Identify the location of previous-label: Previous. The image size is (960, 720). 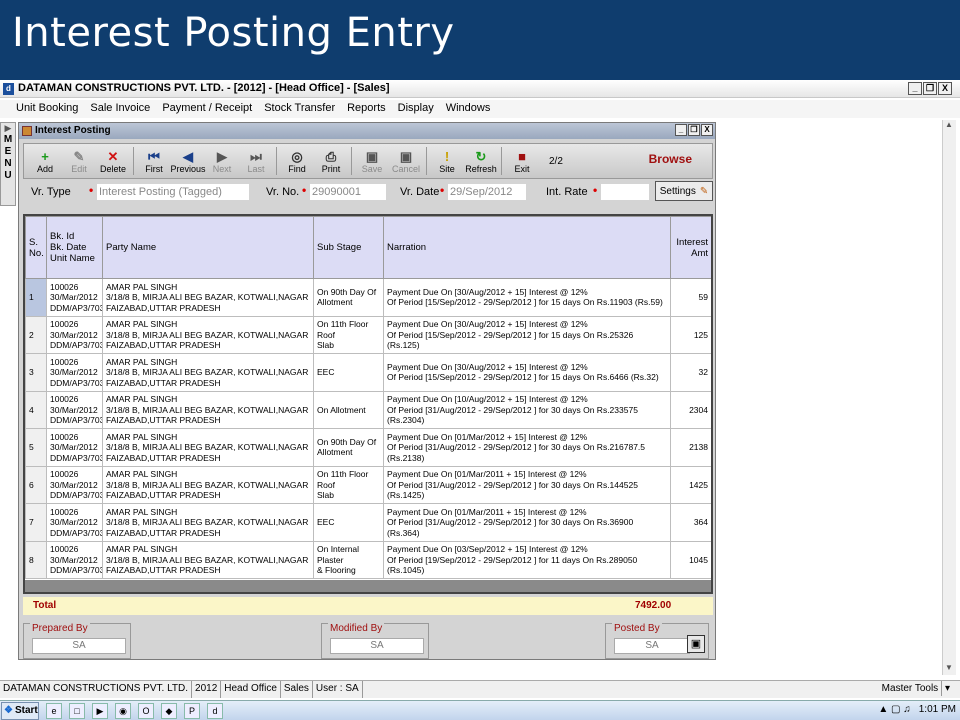
(188, 168).